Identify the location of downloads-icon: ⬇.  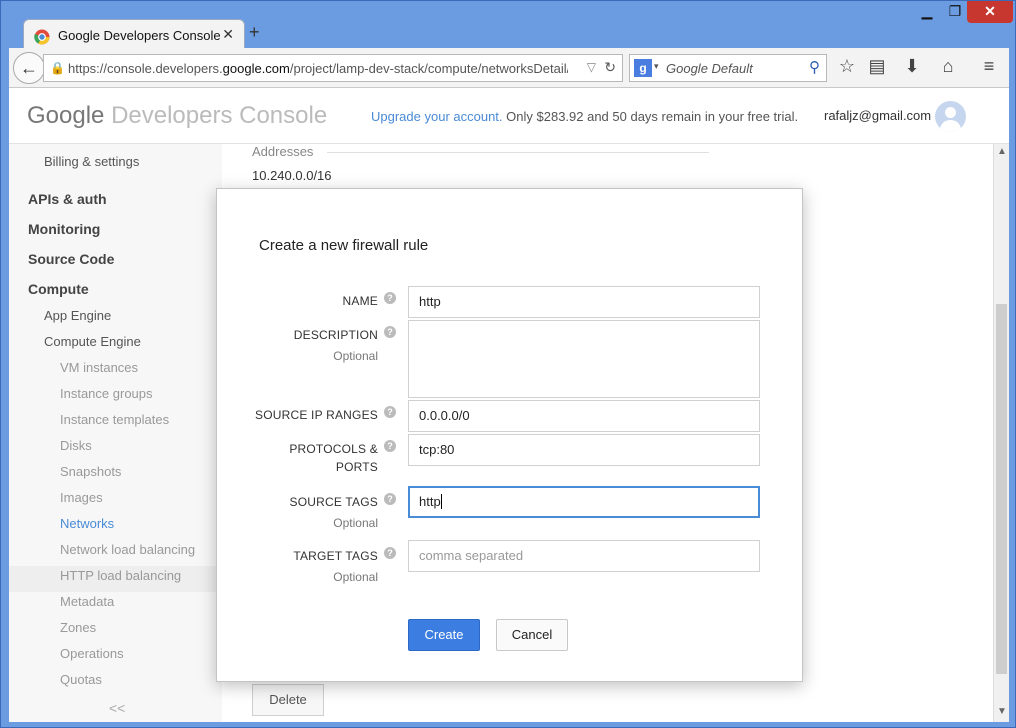
(912, 66).